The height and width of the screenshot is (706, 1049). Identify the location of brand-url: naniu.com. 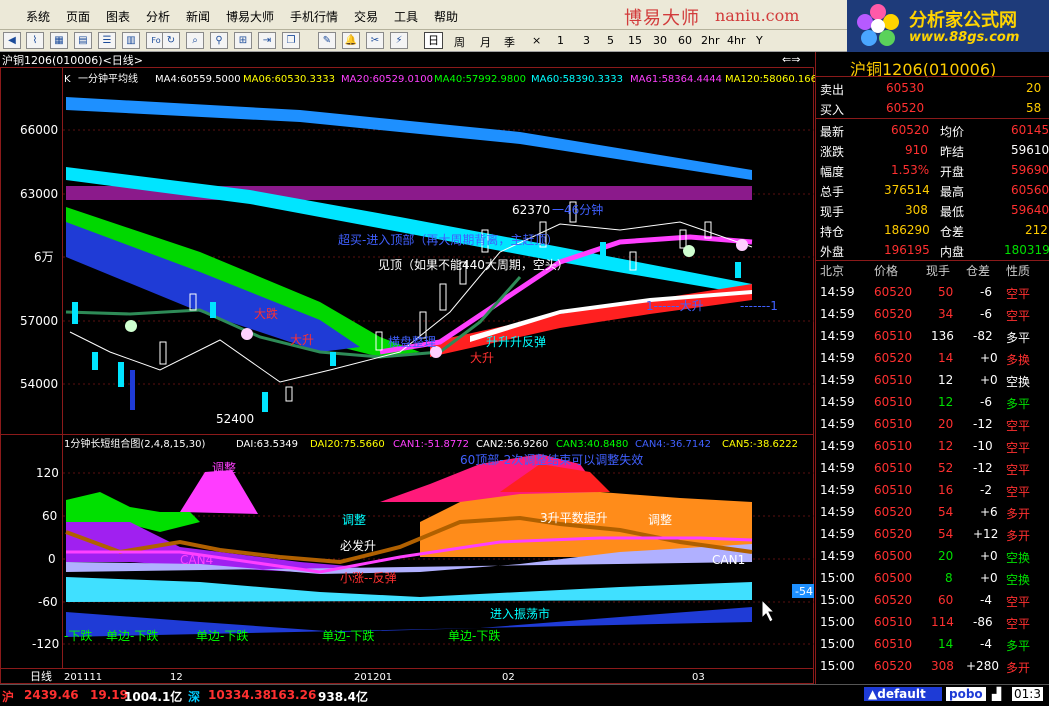
(757, 15).